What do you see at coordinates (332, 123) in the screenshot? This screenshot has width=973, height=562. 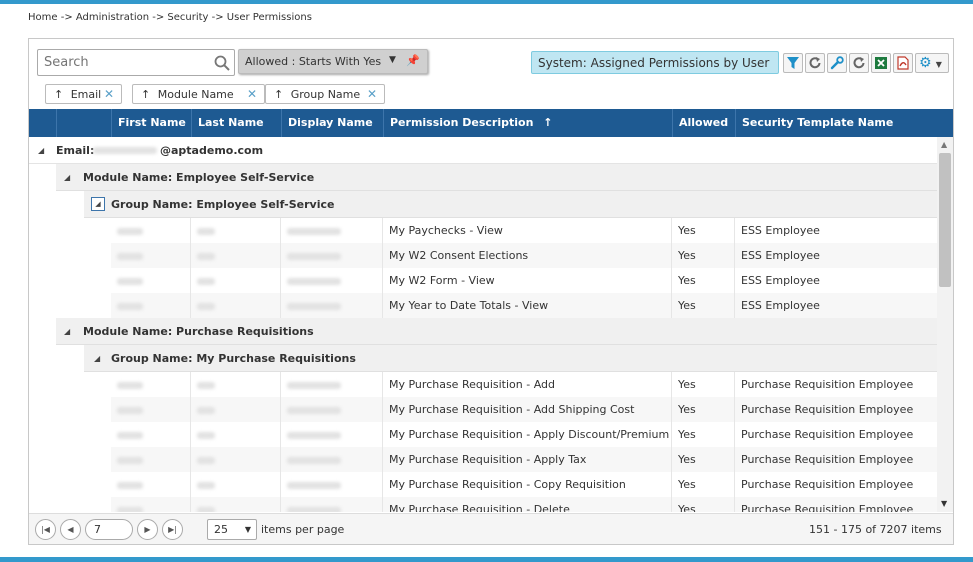 I see `column-header-display-name: Display Name` at bounding box center [332, 123].